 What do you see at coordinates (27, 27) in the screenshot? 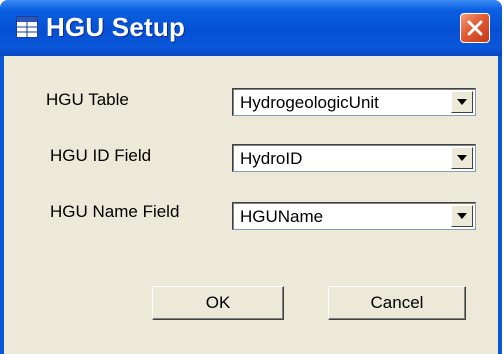
I see `table-app-icon` at bounding box center [27, 27].